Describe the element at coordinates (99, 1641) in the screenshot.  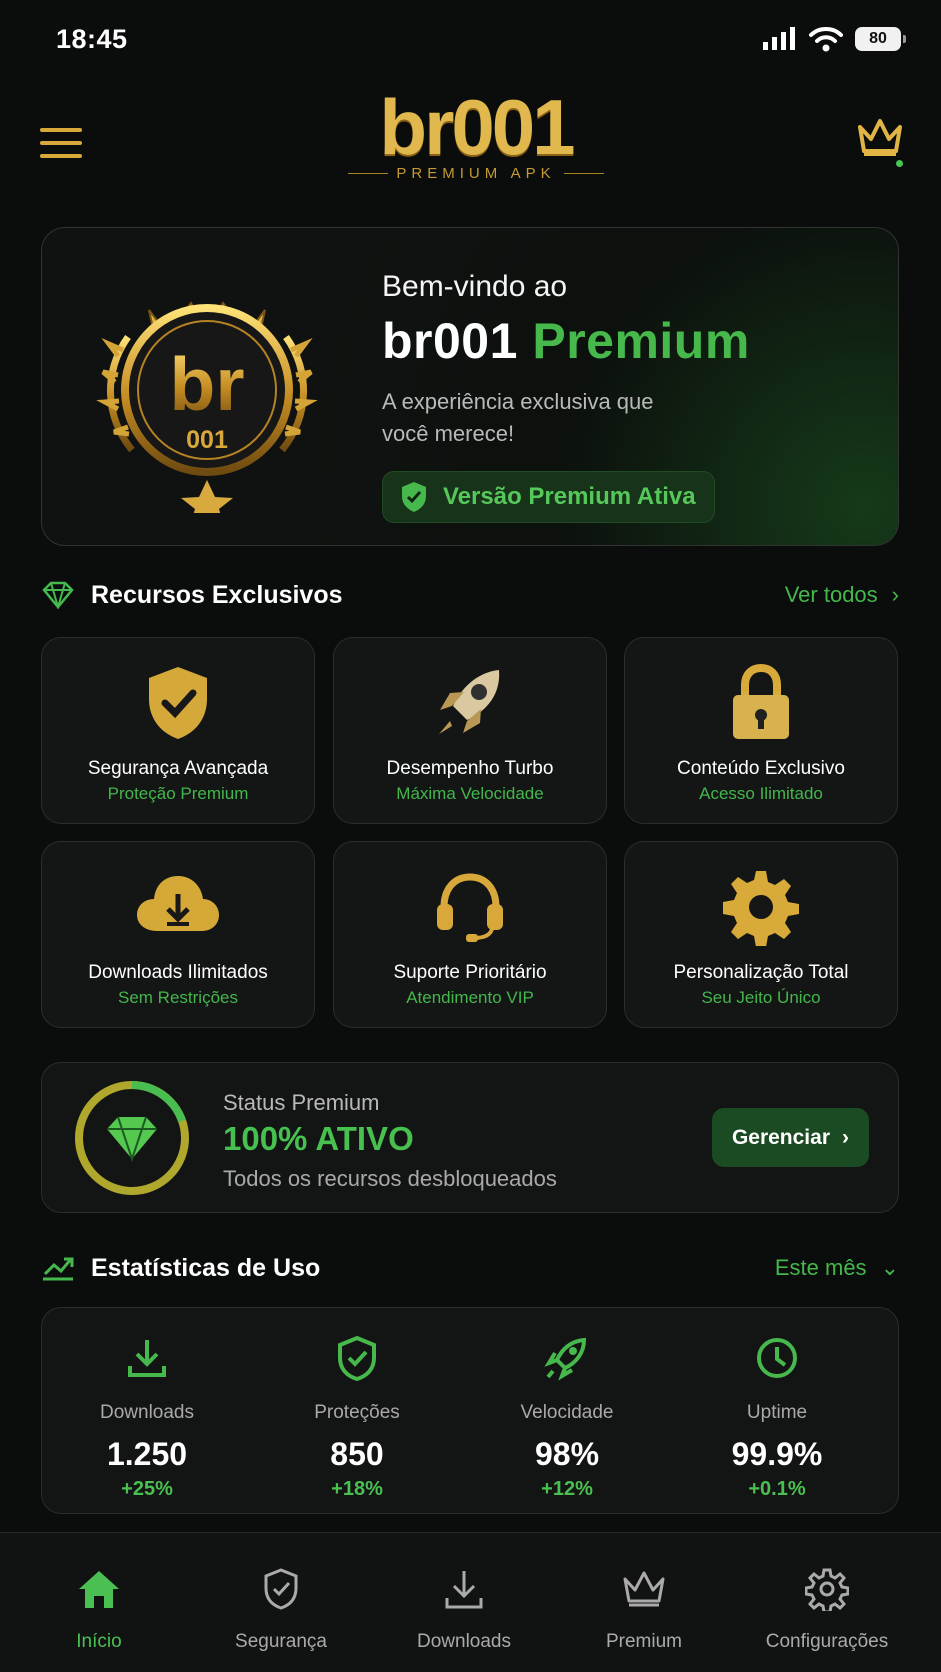
I see `nav-label: Início` at that location.